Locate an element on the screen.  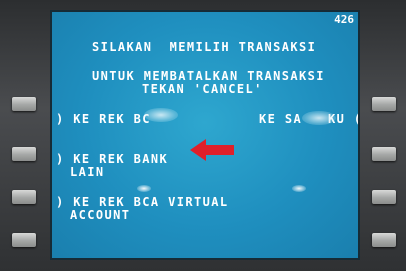
cancel-instruction-line2: TEKAN 'CANCEL' is located at coordinates (202, 89).